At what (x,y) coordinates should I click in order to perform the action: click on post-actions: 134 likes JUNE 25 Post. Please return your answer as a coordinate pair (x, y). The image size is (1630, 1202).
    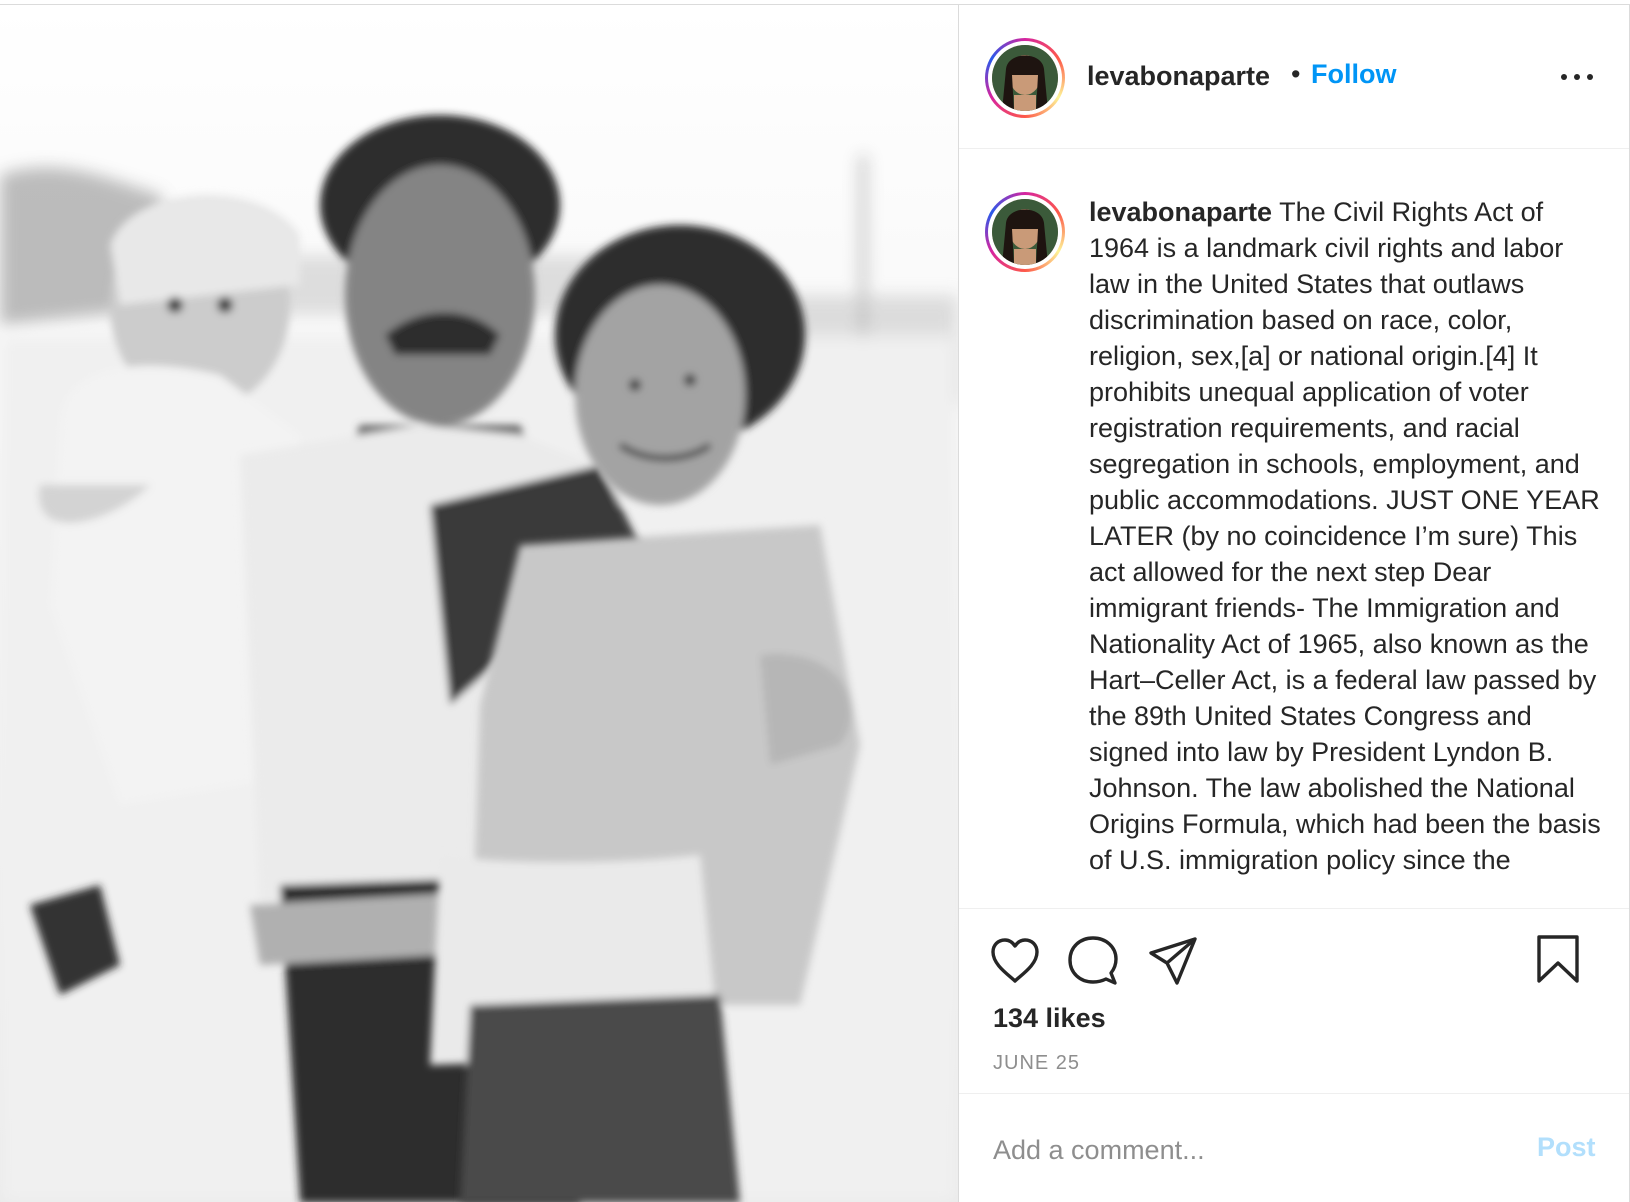
    Looking at the image, I should click on (1294, 1055).